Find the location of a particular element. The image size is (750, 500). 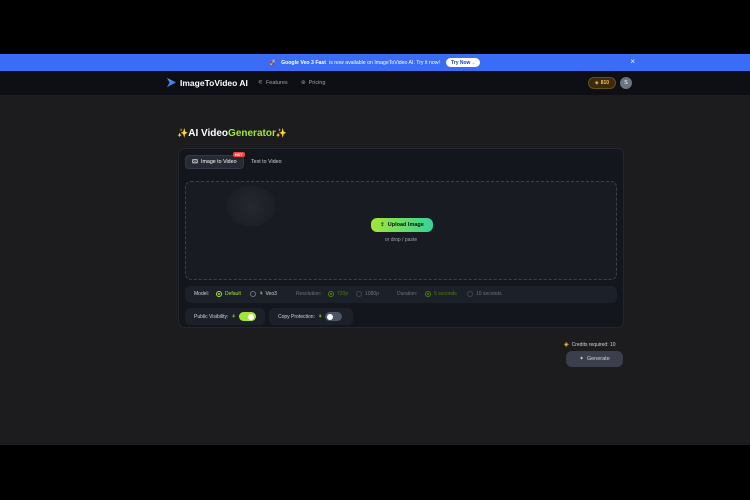

upload-hint: or drop / paste is located at coordinates (401, 240).